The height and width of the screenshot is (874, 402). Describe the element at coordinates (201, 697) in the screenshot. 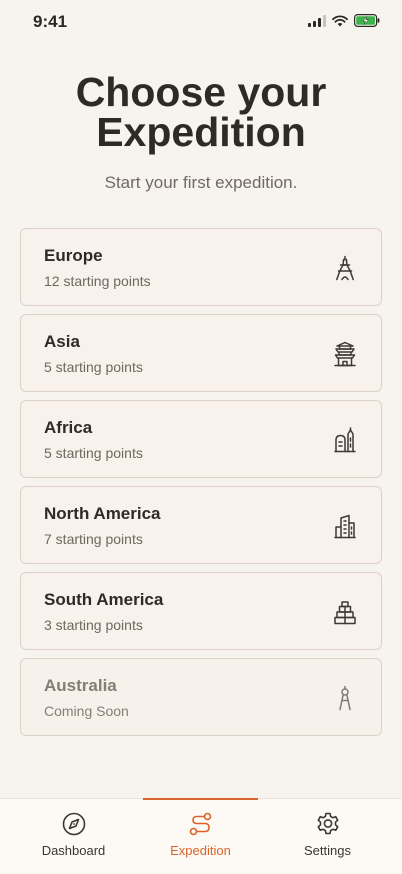

I see `region-card-australia: Australia Coming Soon` at that location.